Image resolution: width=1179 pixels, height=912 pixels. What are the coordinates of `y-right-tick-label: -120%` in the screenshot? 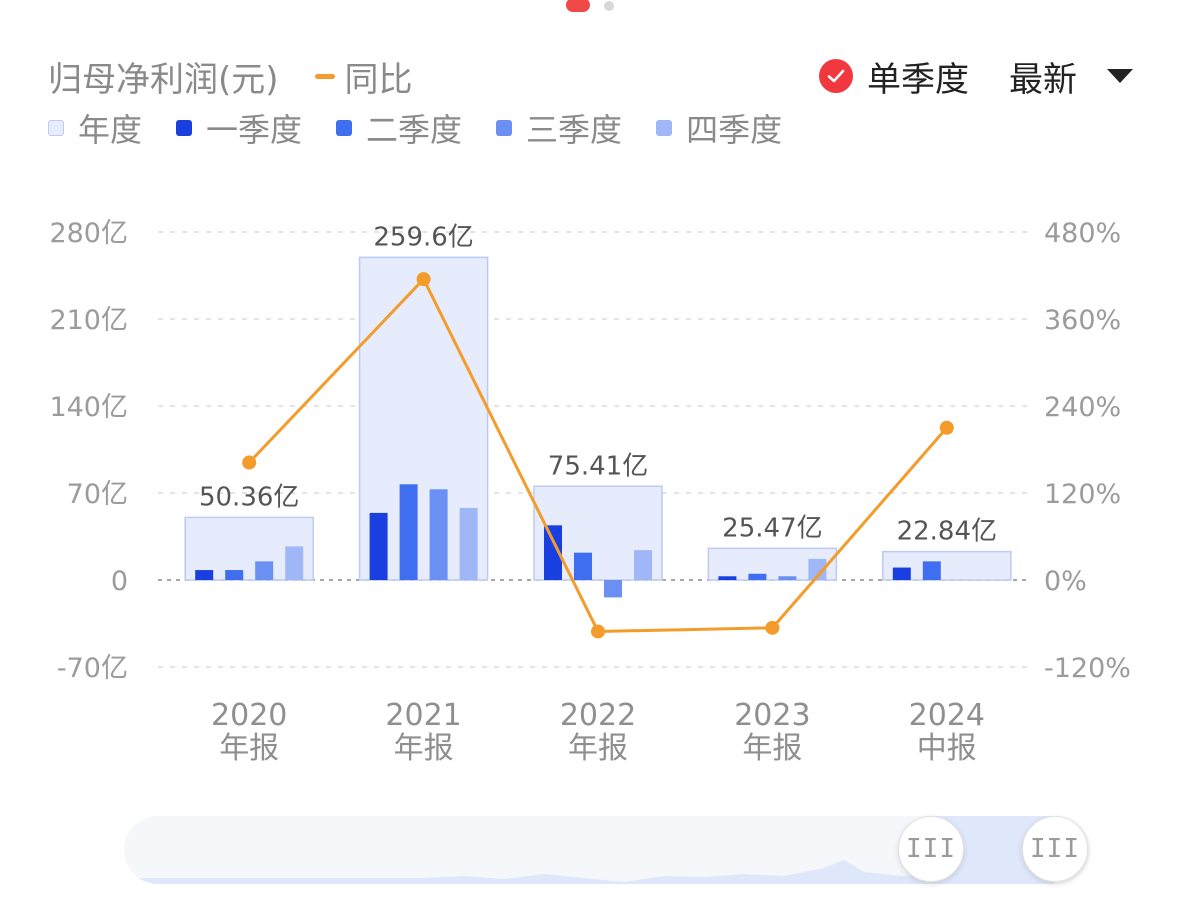 It's located at (1087, 668).